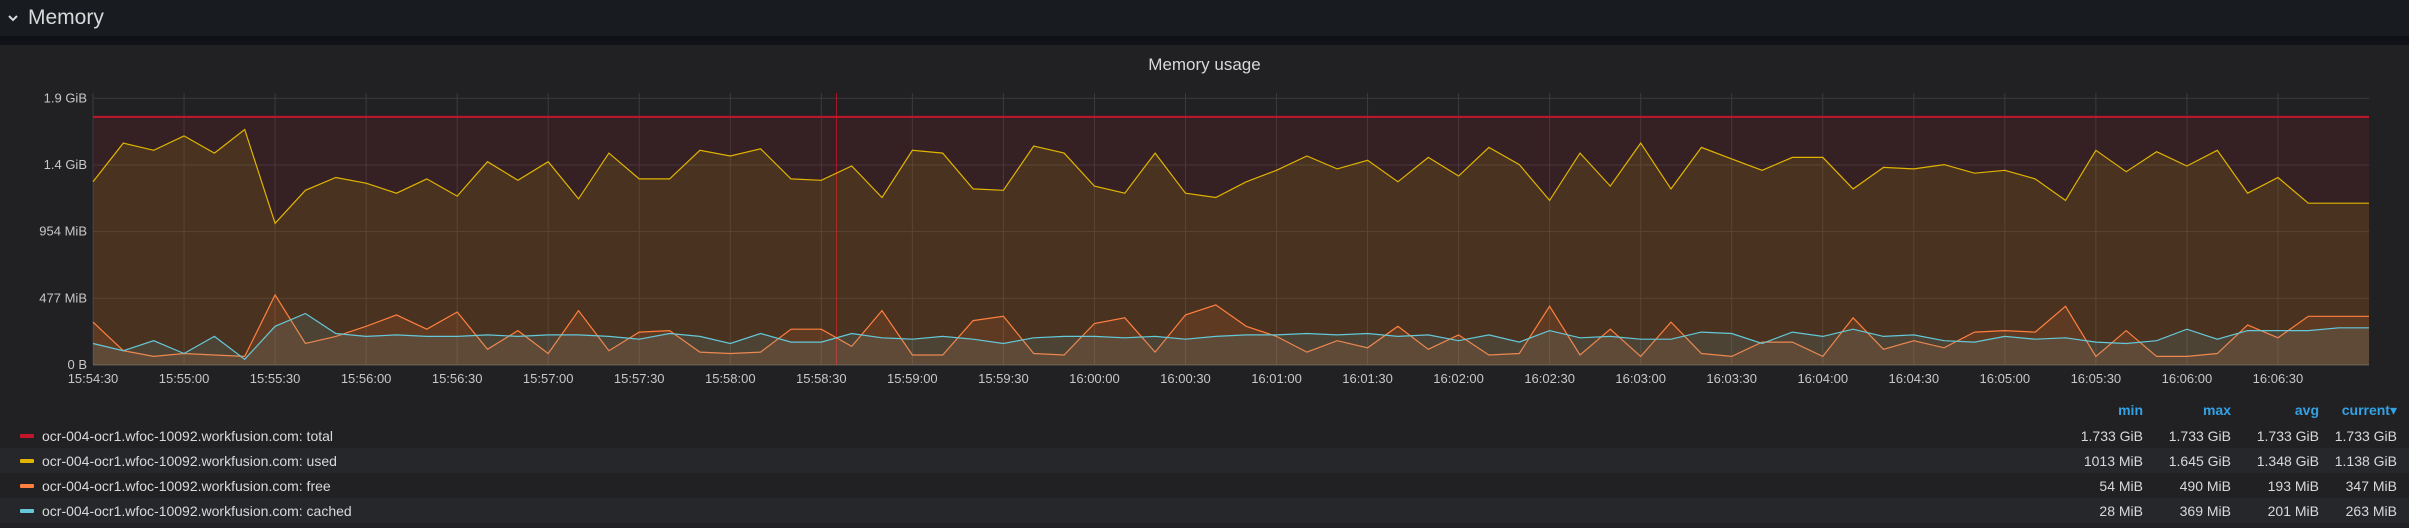 Image resolution: width=2409 pixels, height=528 pixels. I want to click on row-title: Memory, so click(66, 18).